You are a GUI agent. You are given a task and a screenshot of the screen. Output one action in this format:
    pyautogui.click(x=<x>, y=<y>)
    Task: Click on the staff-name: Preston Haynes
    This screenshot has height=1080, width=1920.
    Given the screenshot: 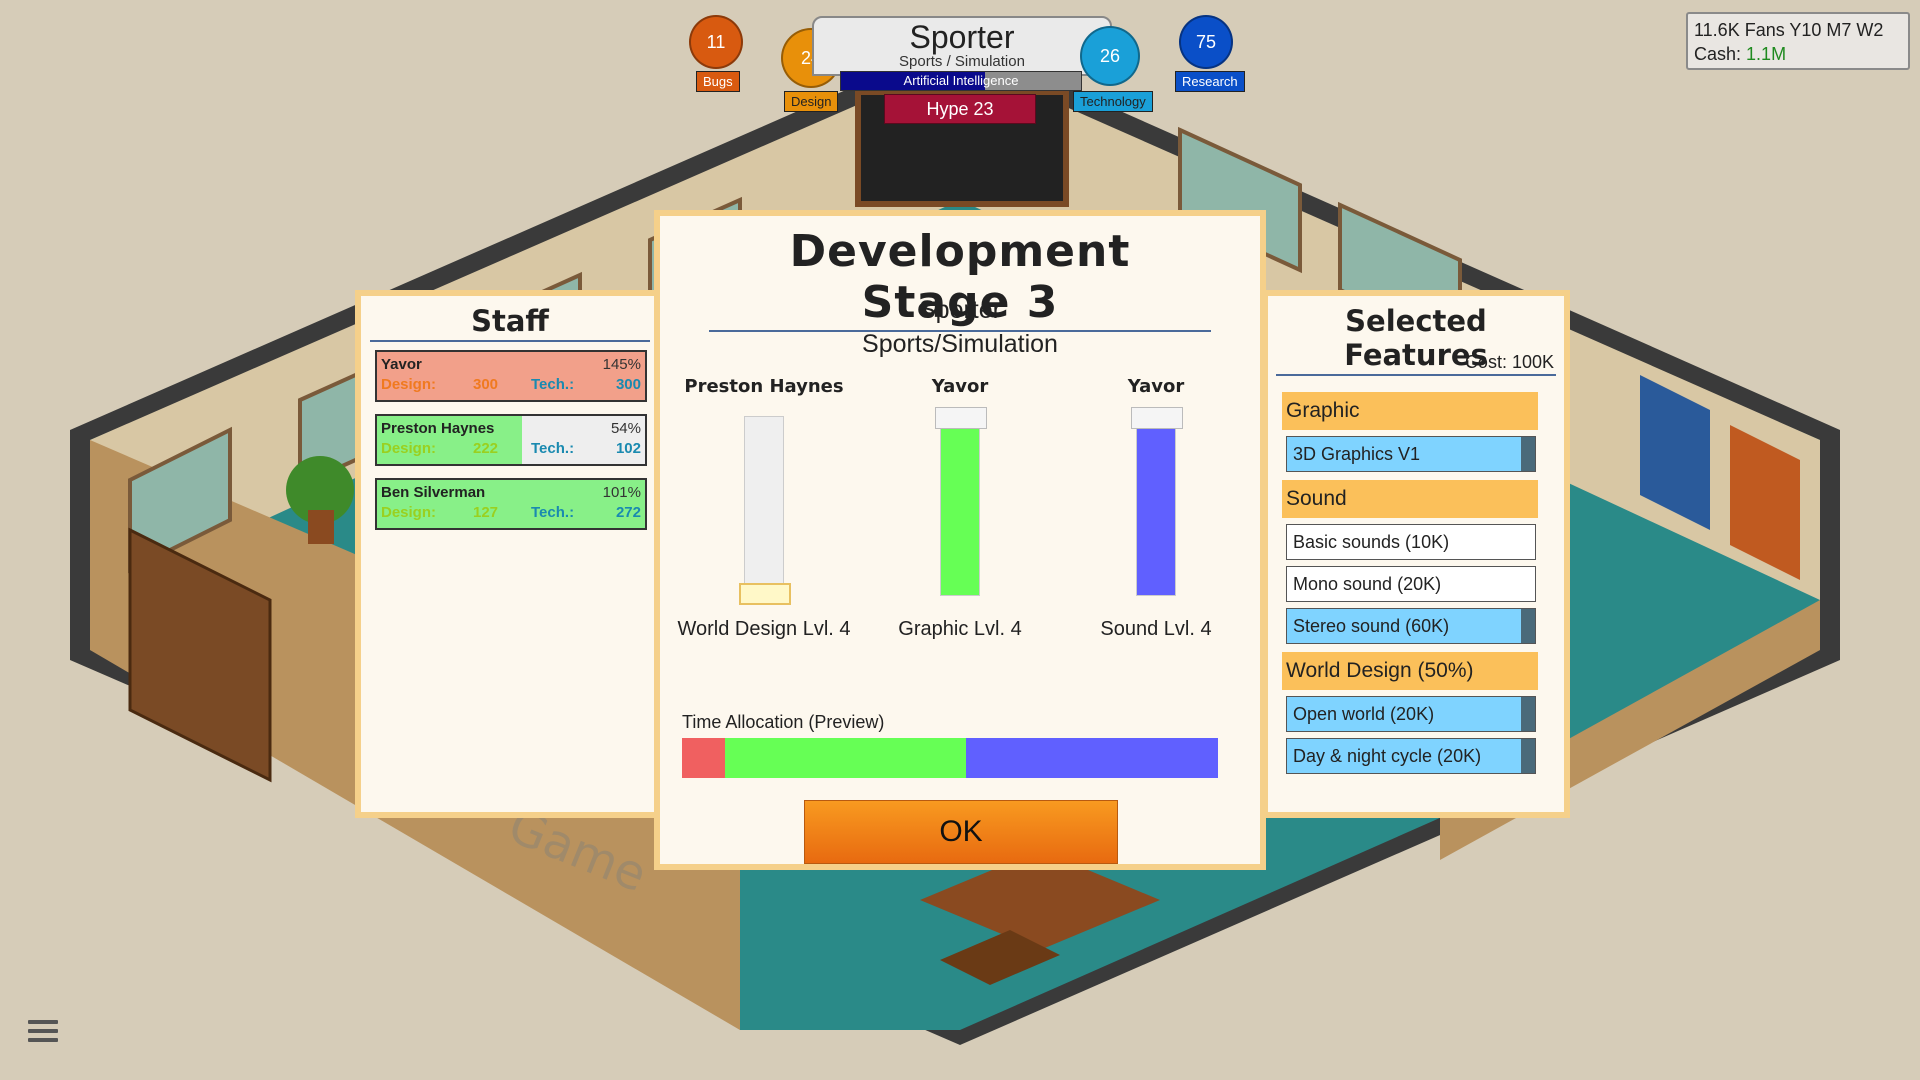 What is the action you would take?
    pyautogui.click(x=438, y=428)
    